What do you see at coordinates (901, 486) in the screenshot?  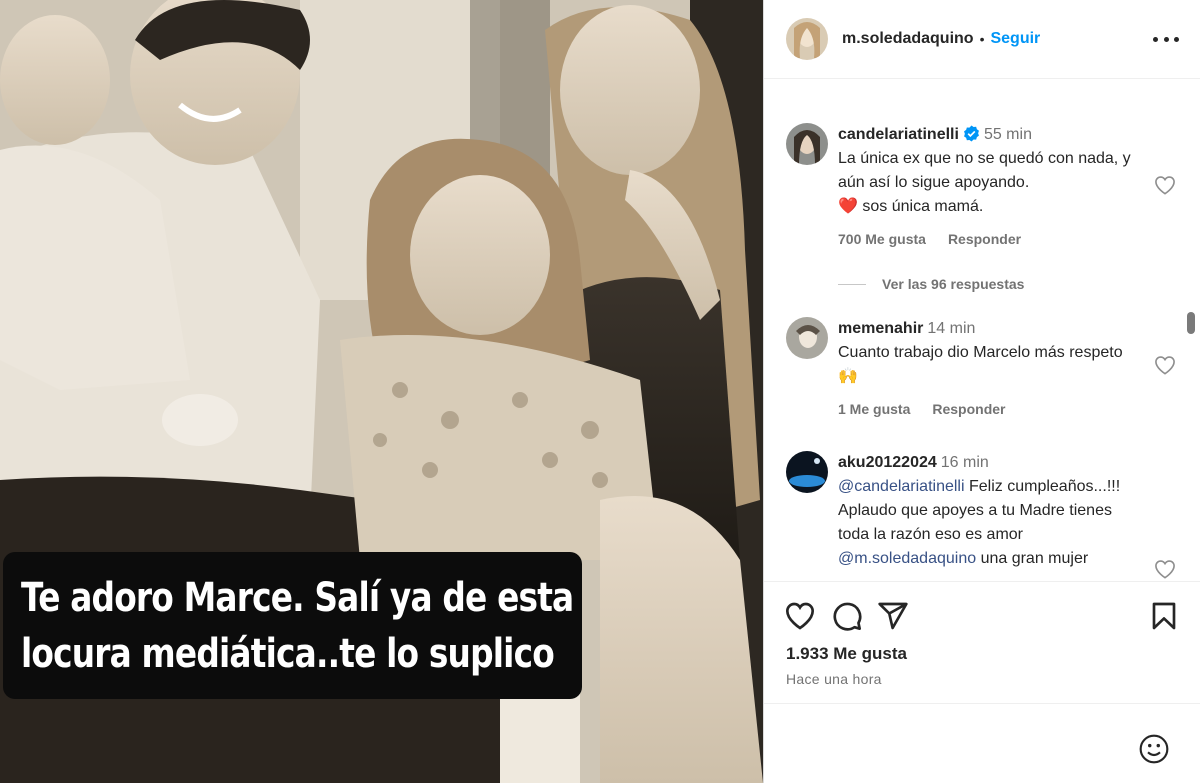 I see `mention-link: @candelariatinelli` at bounding box center [901, 486].